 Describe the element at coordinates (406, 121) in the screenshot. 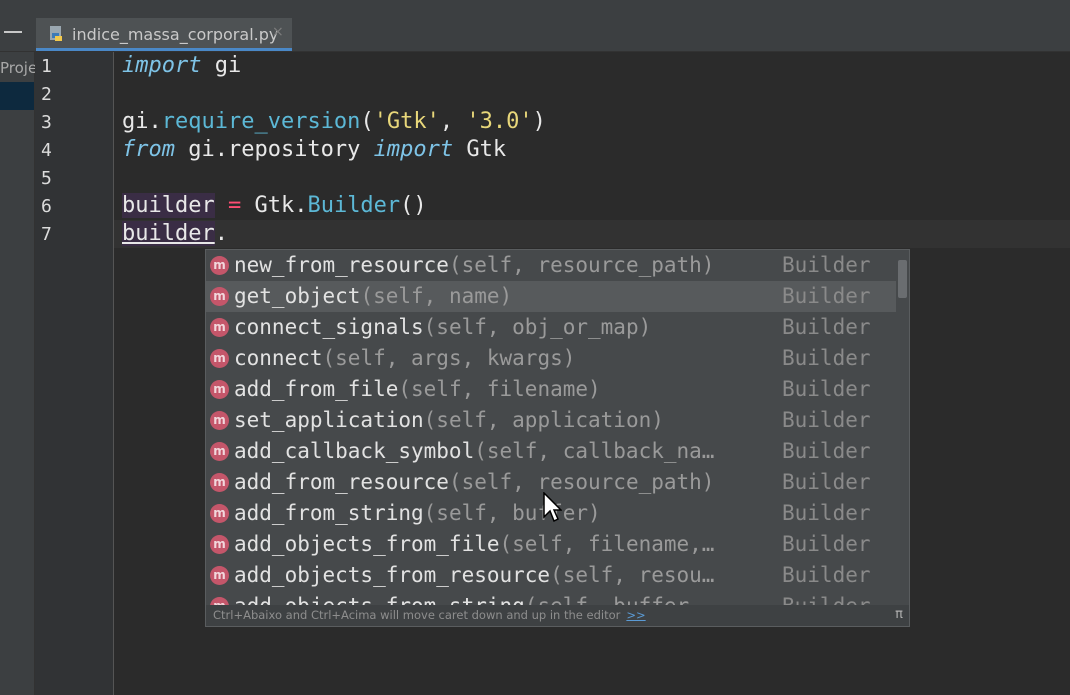

I see `code-token: 'Gtk'` at that location.